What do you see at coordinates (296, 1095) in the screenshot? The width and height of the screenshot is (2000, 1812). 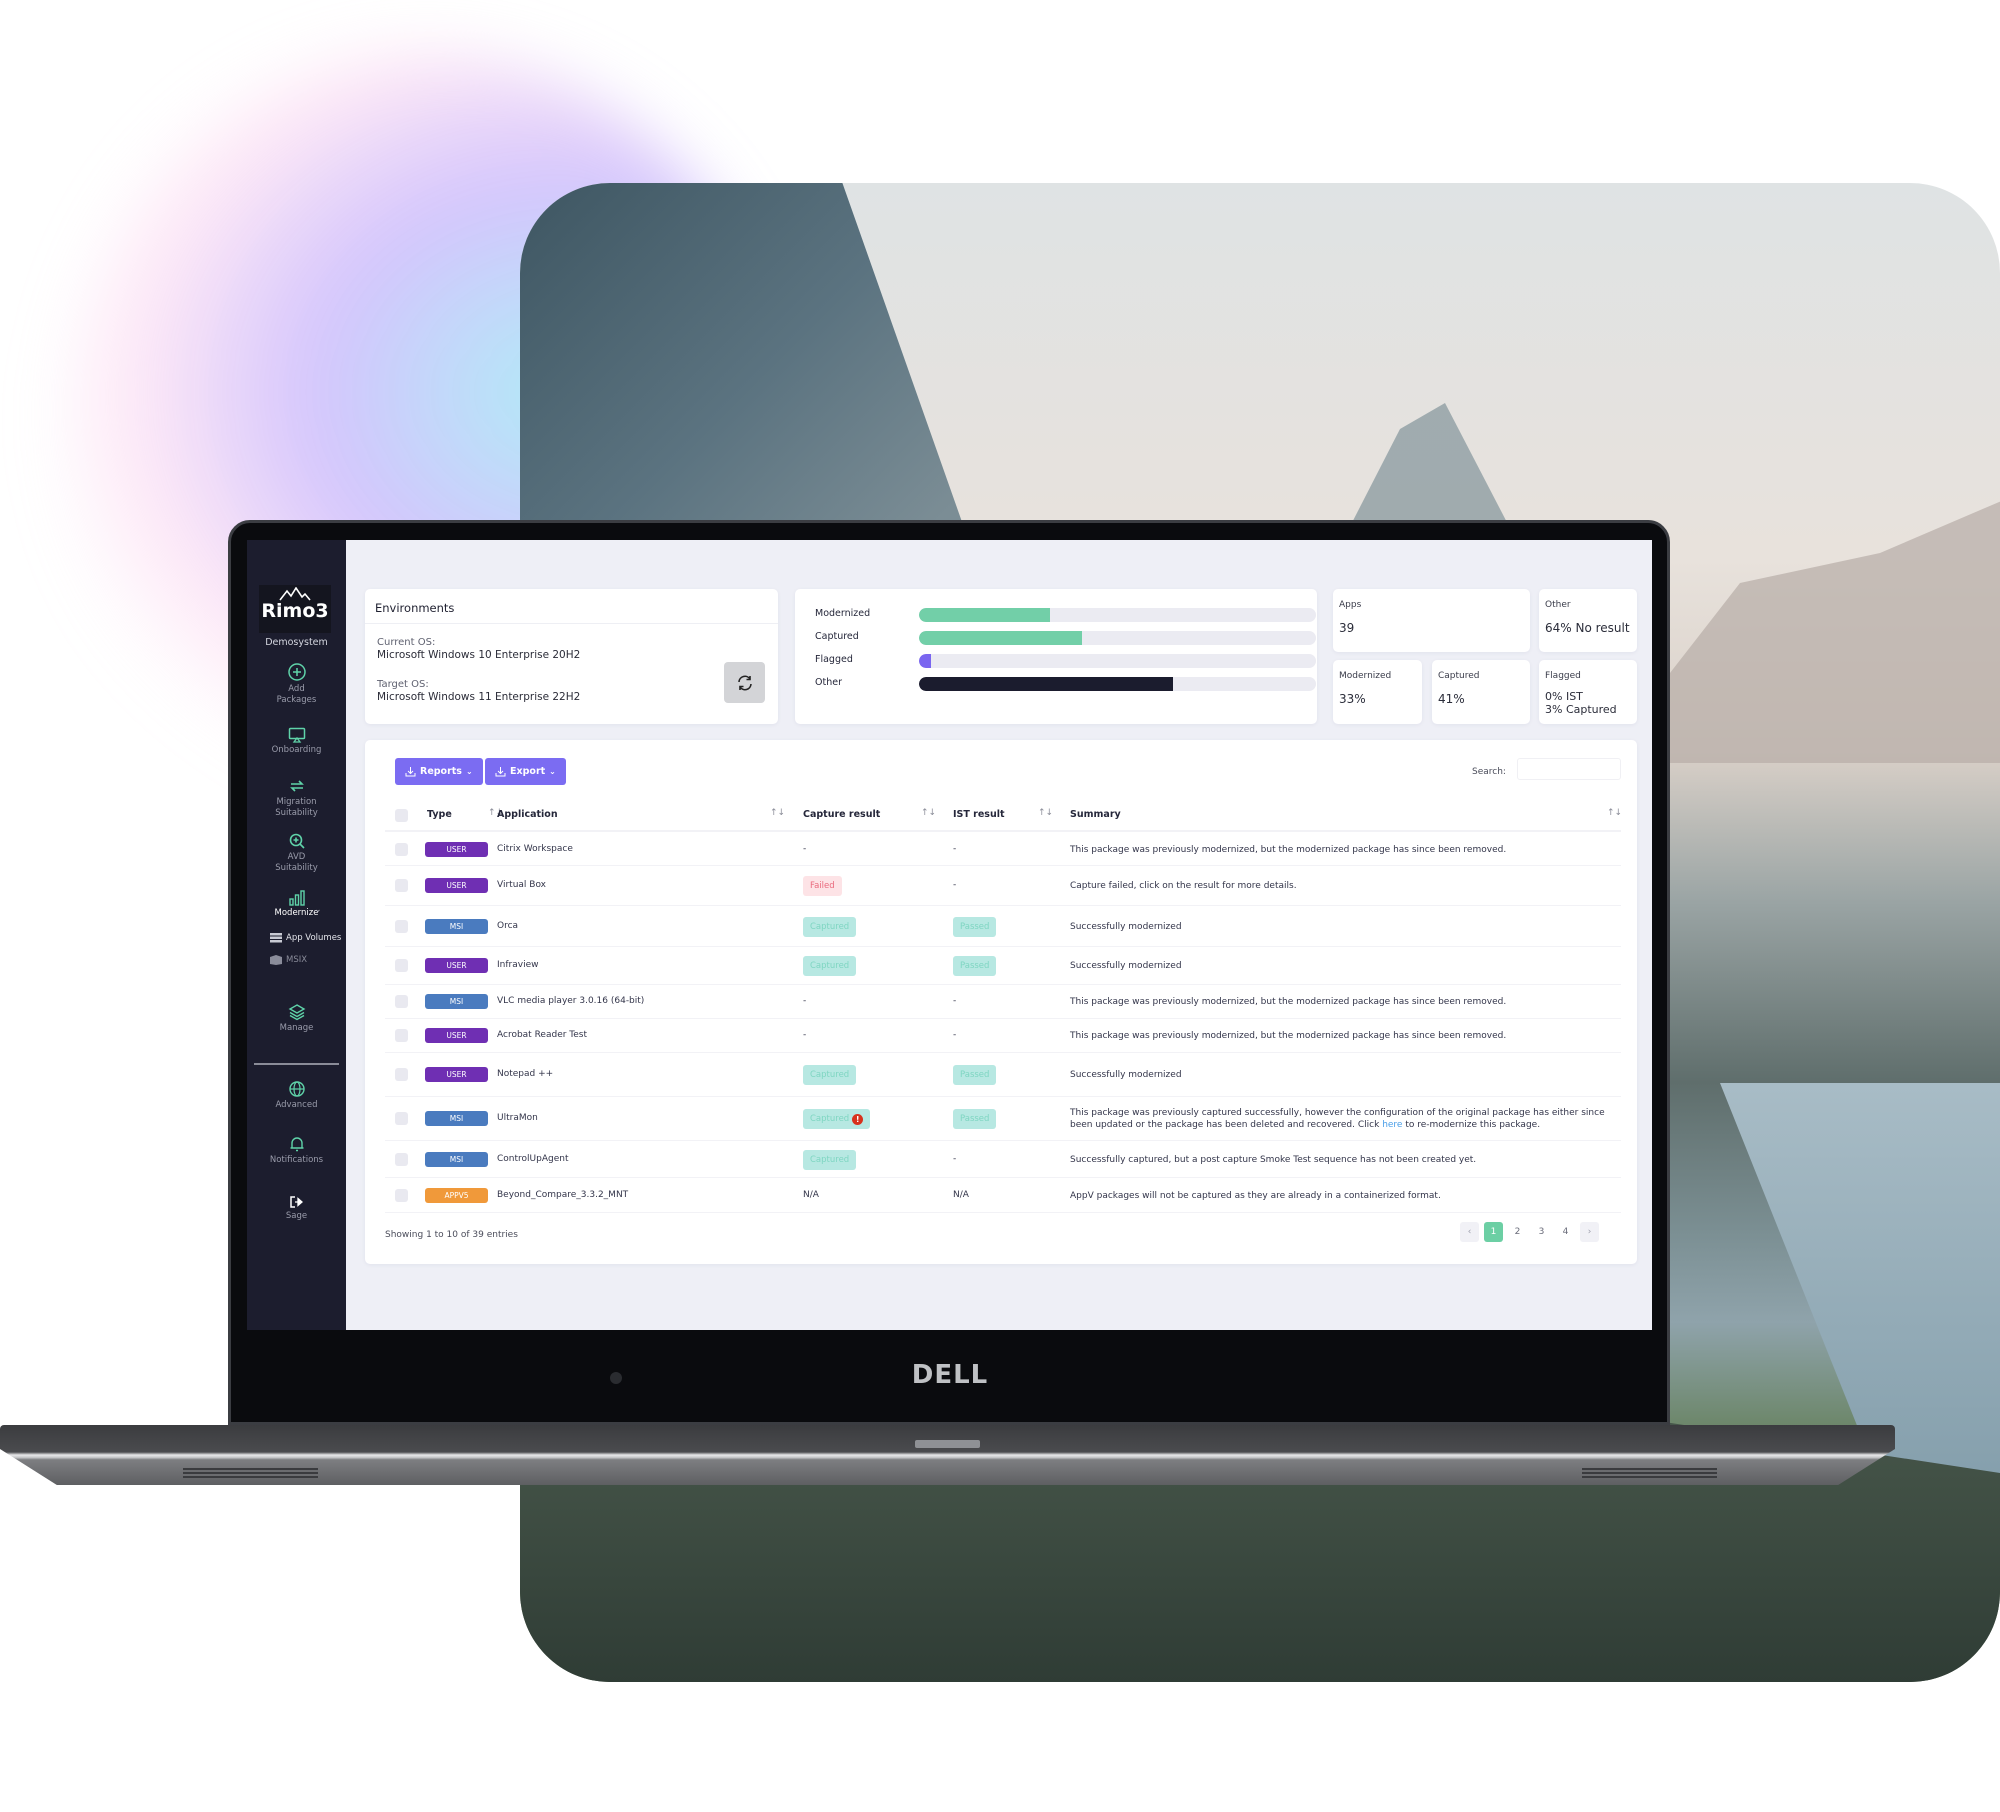 I see `sidebar-item-advanced: Advanced` at bounding box center [296, 1095].